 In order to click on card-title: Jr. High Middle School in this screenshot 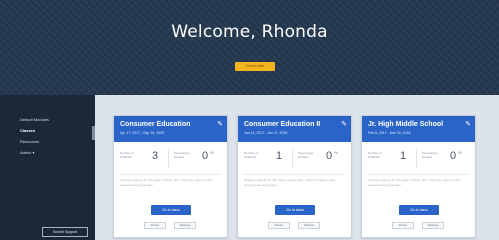, I will do `click(406, 124)`.